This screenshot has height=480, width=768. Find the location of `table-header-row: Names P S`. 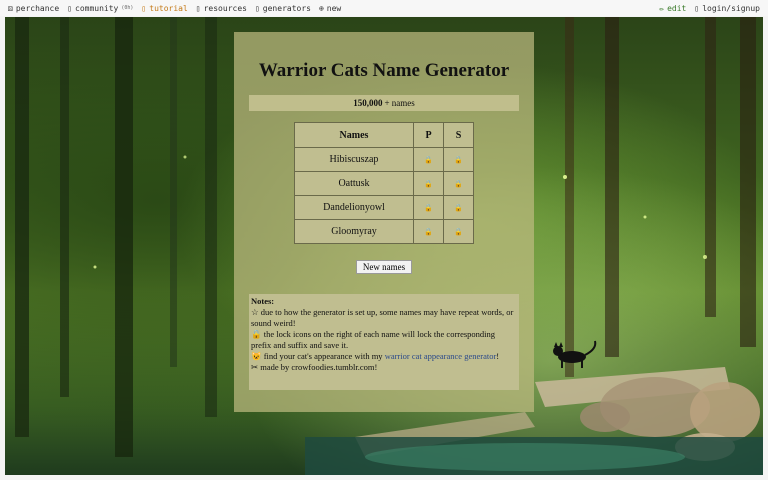

table-header-row: Names P S is located at coordinates (384, 135).